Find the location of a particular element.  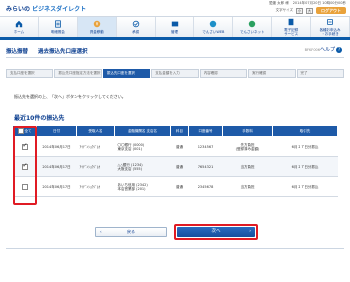

font-small-button: 小 is located at coordinates (299, 10).